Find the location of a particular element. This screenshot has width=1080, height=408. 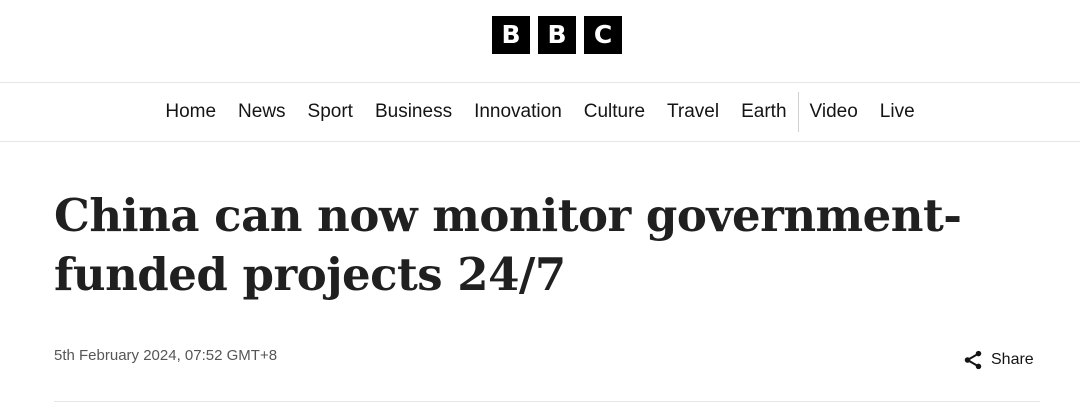

section-divider is located at coordinates (547, 401).